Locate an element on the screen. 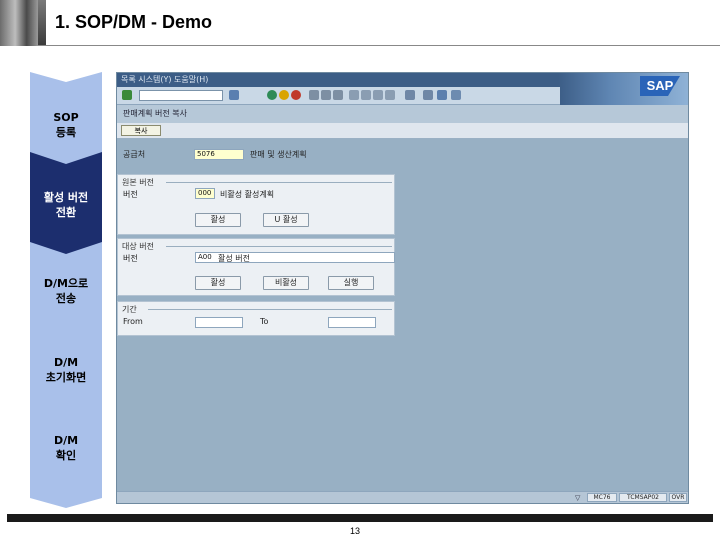 Image resolution: width=720 pixels, height=540 pixels. layout-icon is located at coordinates (456, 95).